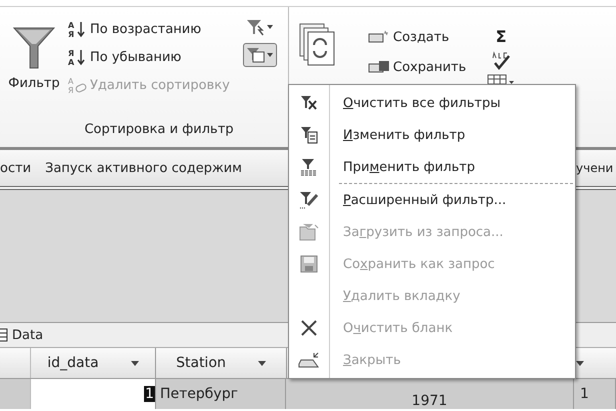 This screenshot has width=616, height=411. I want to click on group-title: Сортировка и фильтр, so click(159, 130).